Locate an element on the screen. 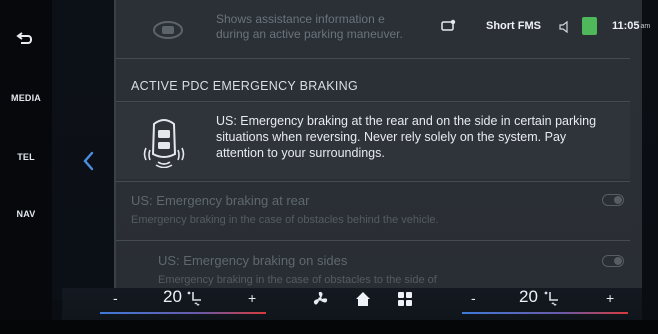  section-title: ACTIVE PDC EMERGENCY BRAKING is located at coordinates (244, 86).